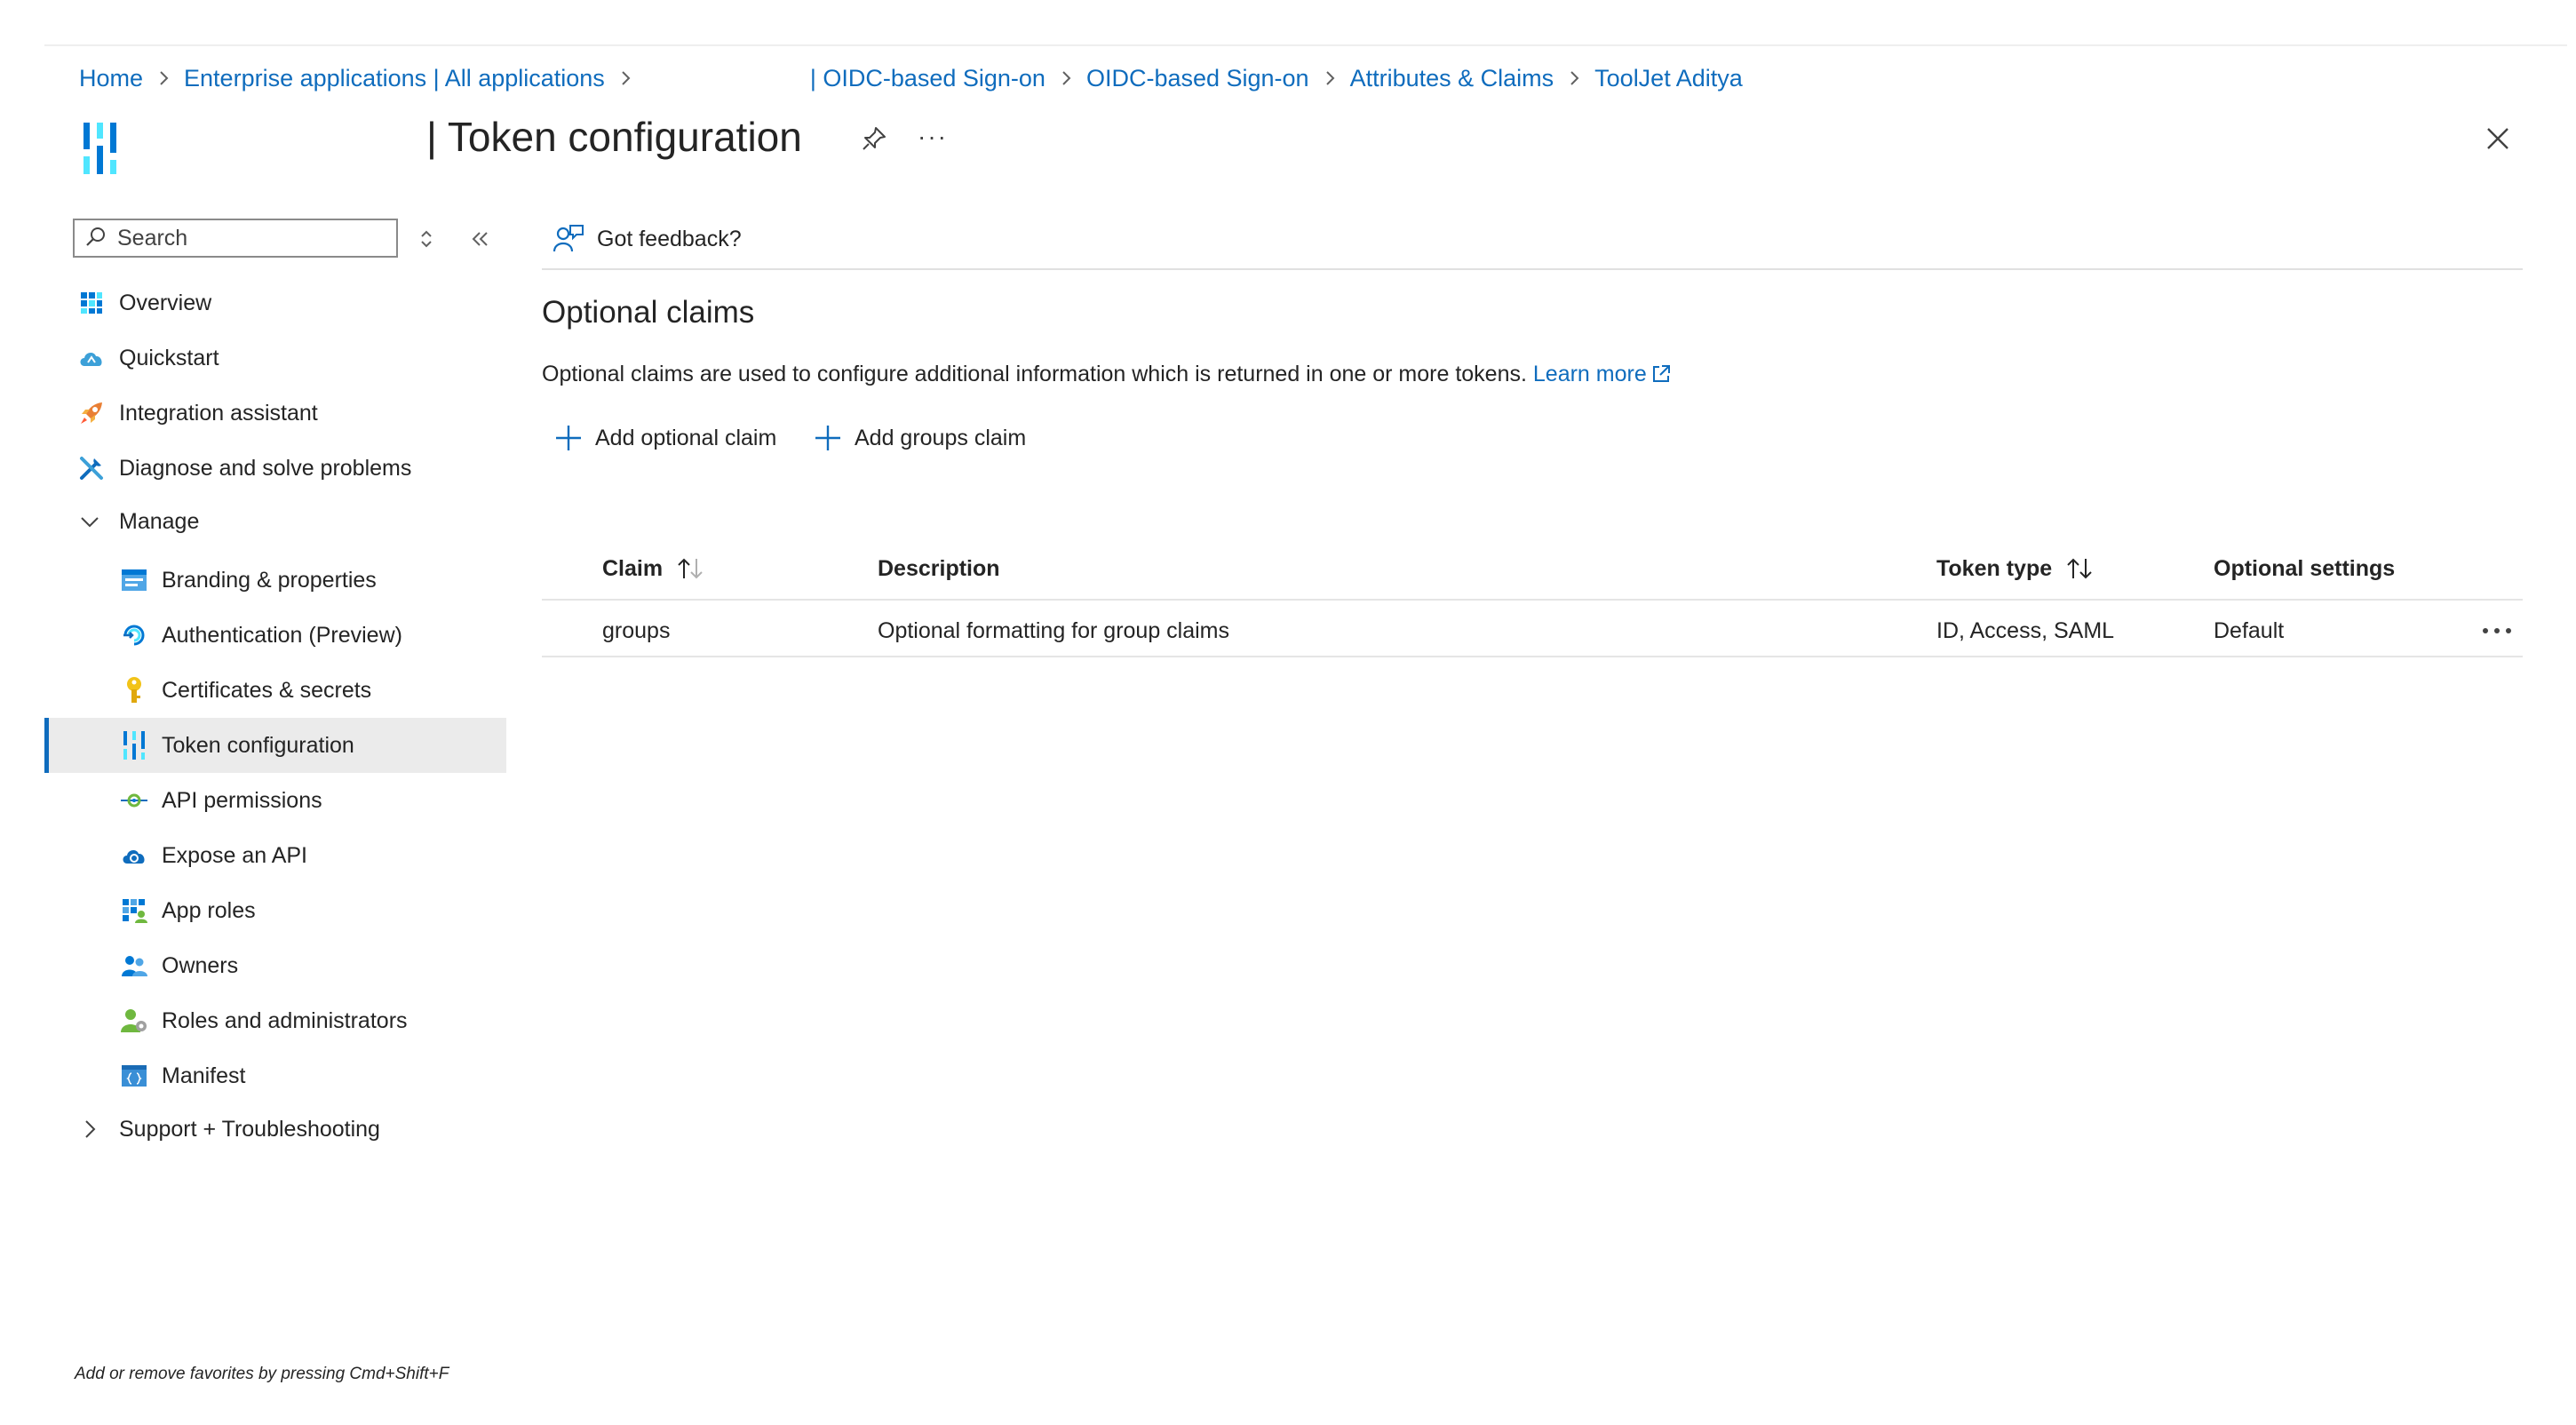  Describe the element at coordinates (91, 358) in the screenshot. I see `cloud-icon` at that location.